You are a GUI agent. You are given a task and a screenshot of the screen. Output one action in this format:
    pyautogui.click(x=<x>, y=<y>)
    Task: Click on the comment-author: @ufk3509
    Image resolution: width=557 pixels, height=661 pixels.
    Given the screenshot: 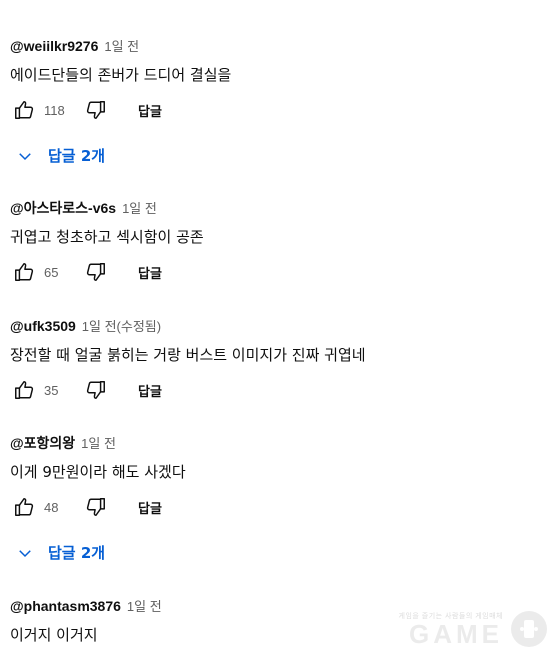 What is the action you would take?
    pyautogui.click(x=43, y=326)
    